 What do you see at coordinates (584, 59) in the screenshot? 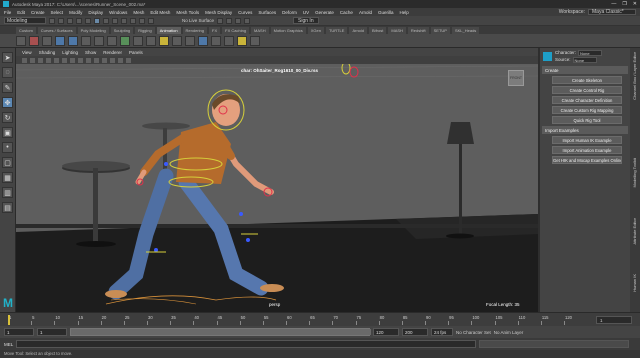
I see `source-dropdown: None` at bounding box center [584, 59].